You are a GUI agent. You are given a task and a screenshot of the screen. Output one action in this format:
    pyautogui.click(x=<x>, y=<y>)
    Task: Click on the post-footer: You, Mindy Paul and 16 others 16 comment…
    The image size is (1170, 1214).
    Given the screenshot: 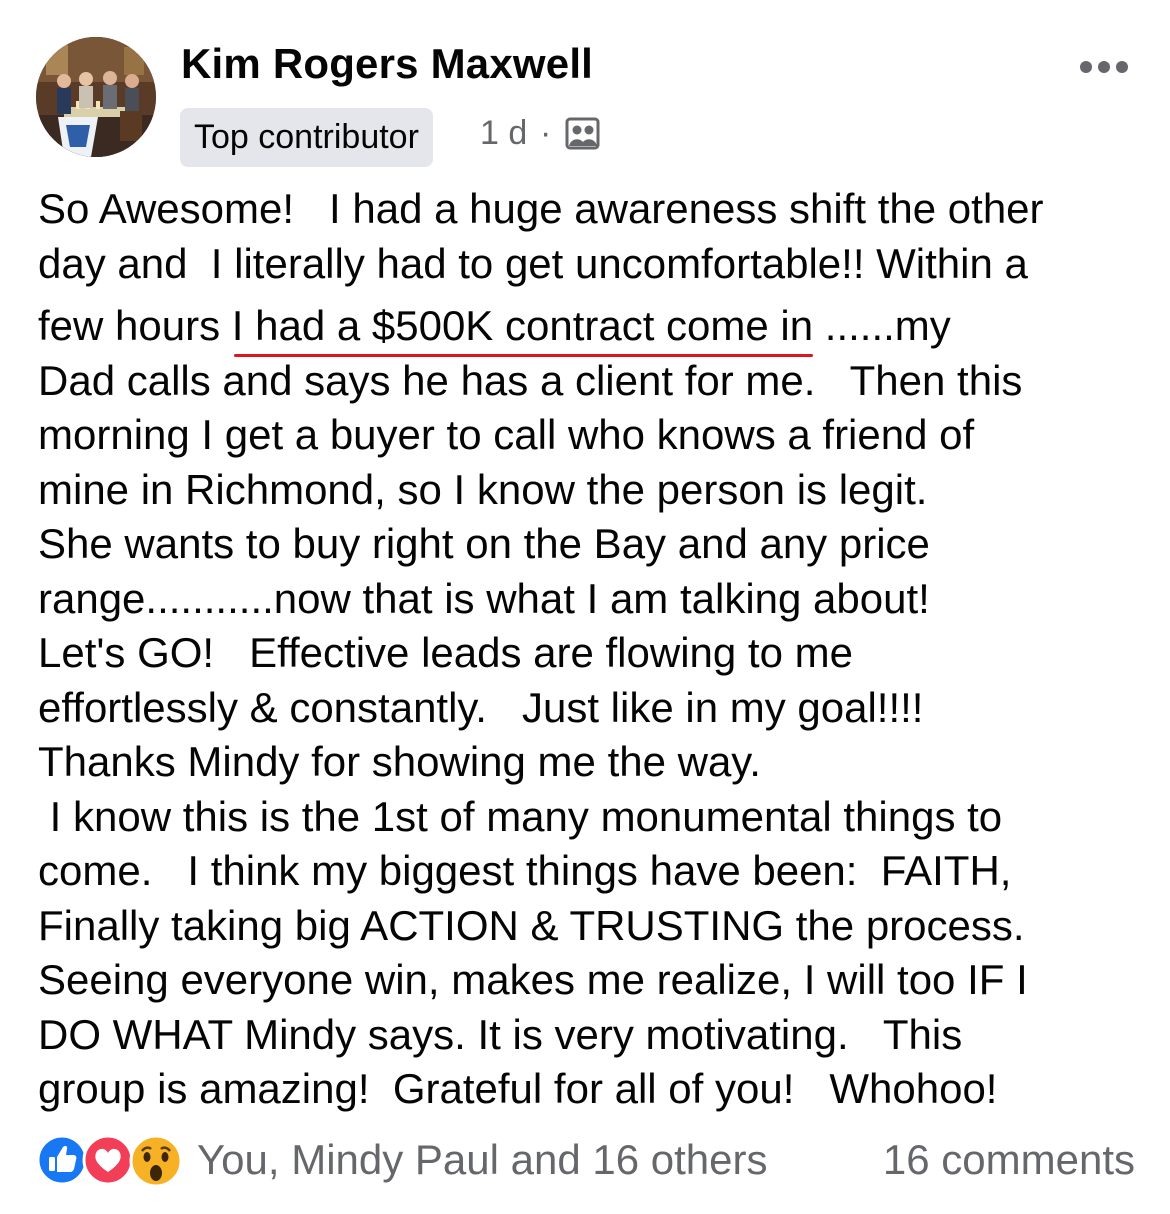 What is the action you would take?
    pyautogui.click(x=585, y=1160)
    